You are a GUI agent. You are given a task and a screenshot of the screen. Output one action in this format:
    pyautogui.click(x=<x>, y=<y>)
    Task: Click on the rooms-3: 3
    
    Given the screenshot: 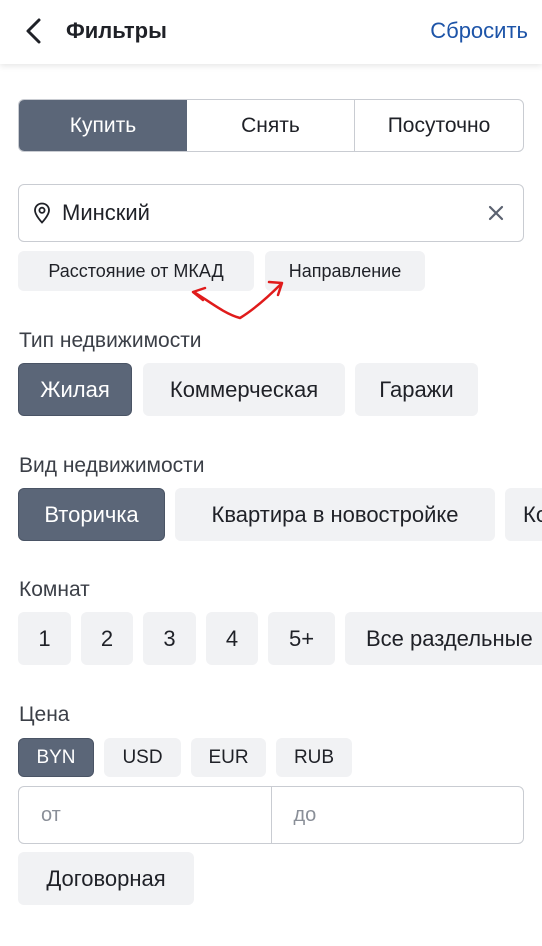 What is the action you would take?
    pyautogui.click(x=169, y=638)
    